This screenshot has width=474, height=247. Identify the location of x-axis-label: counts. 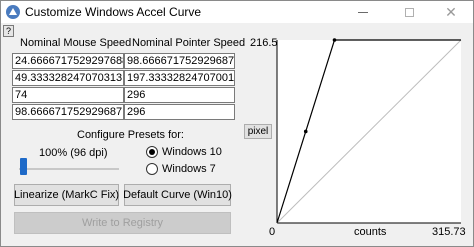
(370, 232).